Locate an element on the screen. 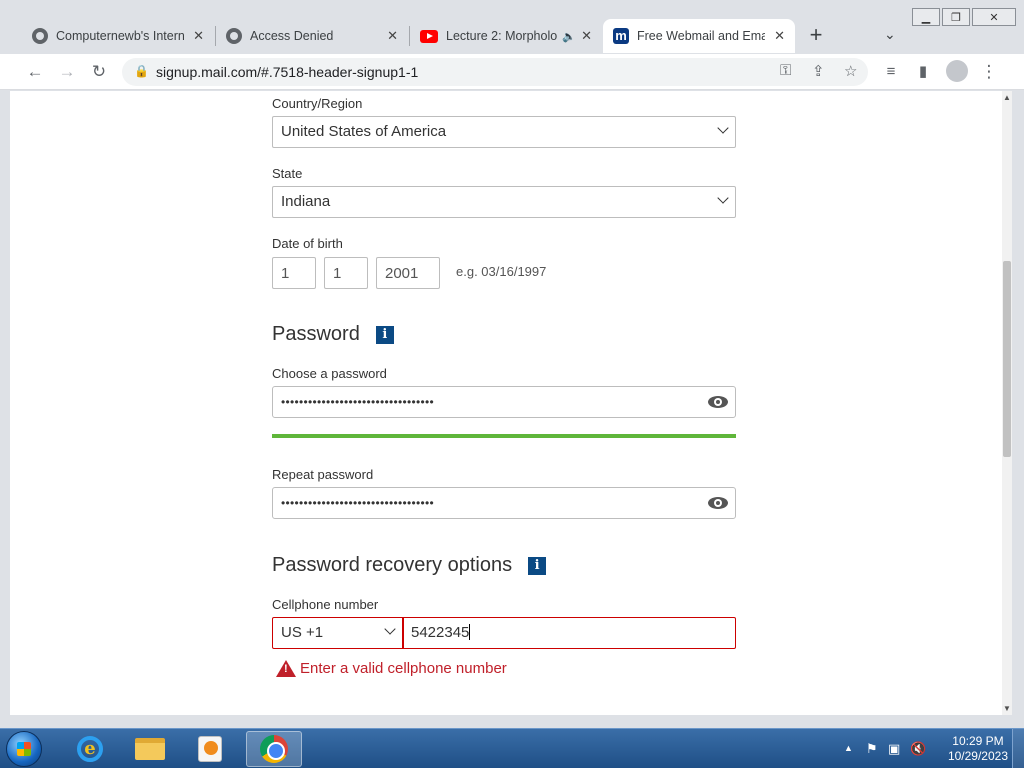  choose-password-label: Choose a password is located at coordinates (329, 373).